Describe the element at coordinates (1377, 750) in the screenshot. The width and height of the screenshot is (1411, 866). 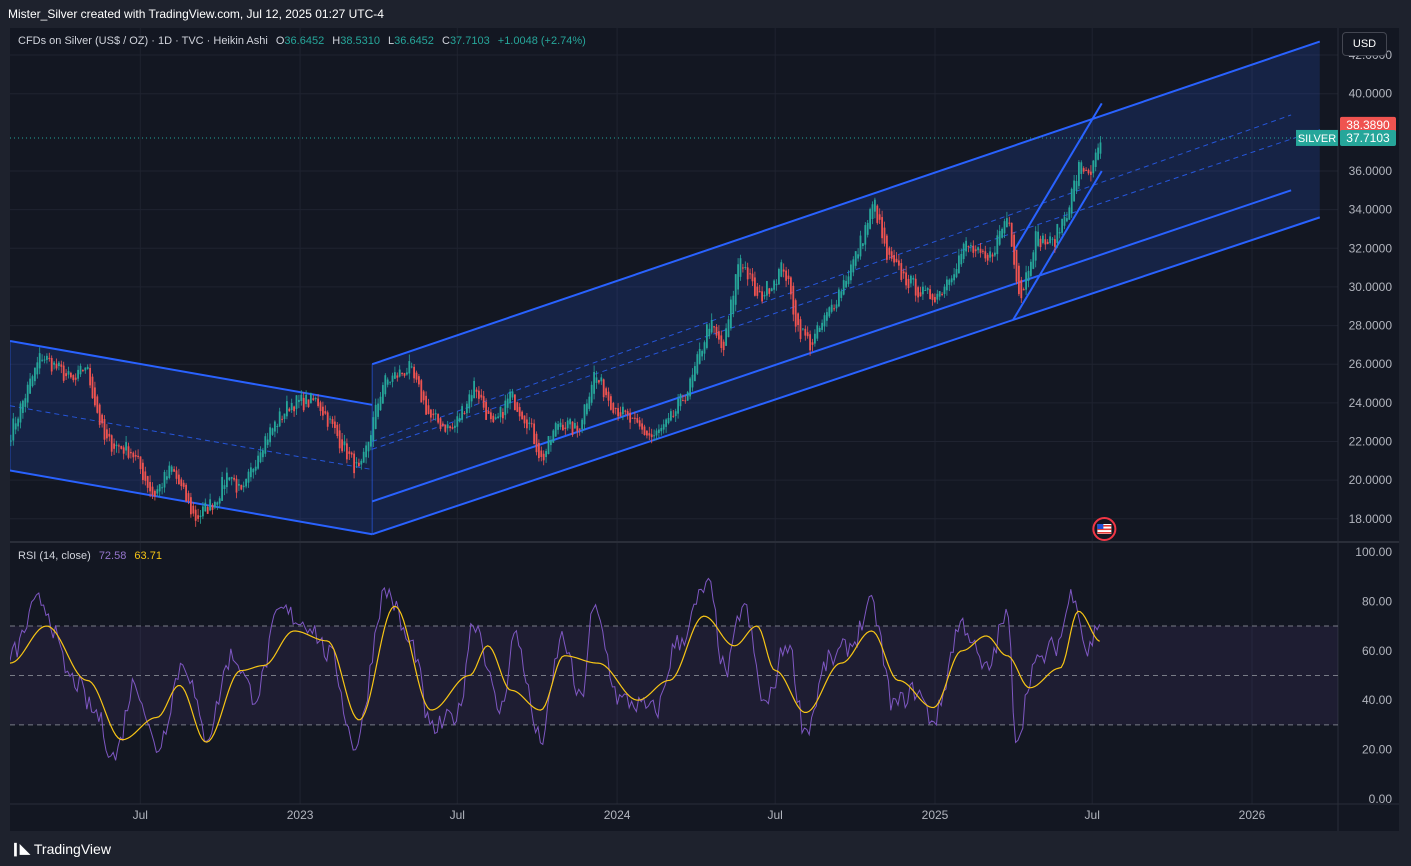
I see `rsi-tick-label: 20.00` at that location.